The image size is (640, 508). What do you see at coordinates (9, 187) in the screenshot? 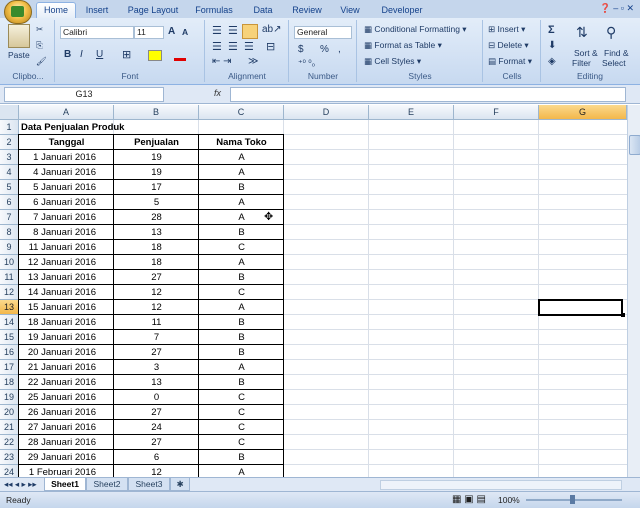
I see `row-header: 5` at bounding box center [9, 187].